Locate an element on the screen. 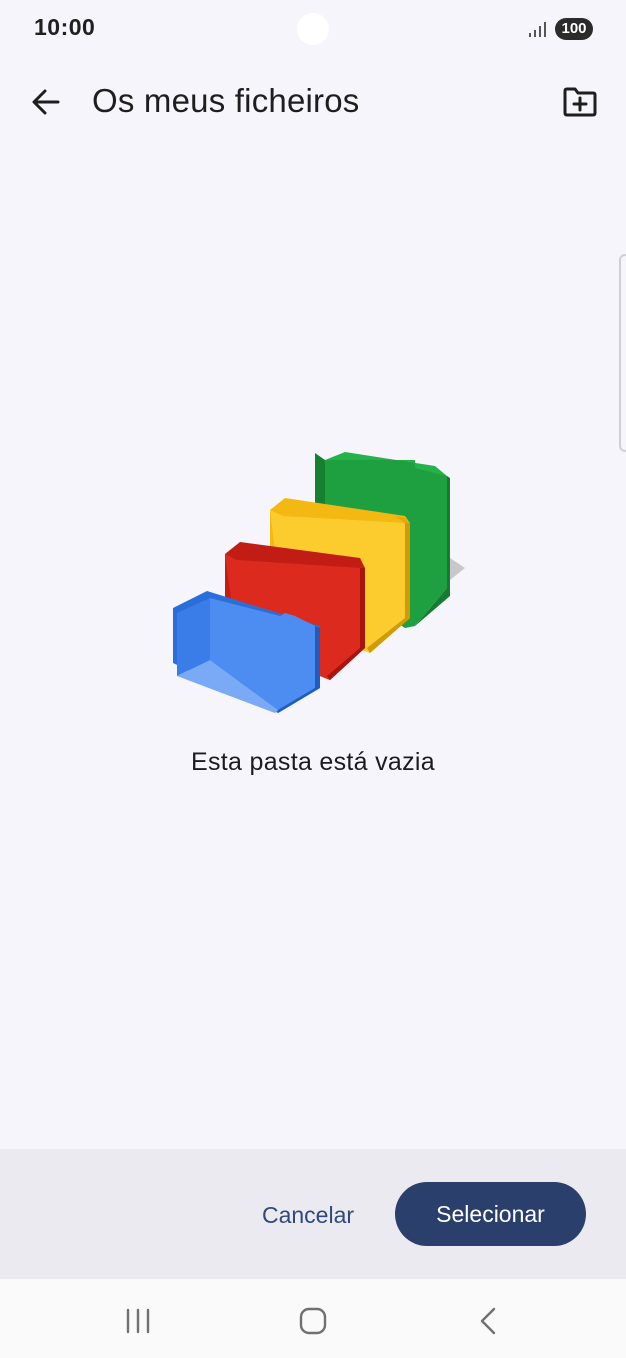 Image resolution: width=626 pixels, height=1358 pixels. home-icon is located at coordinates (313, 1321).